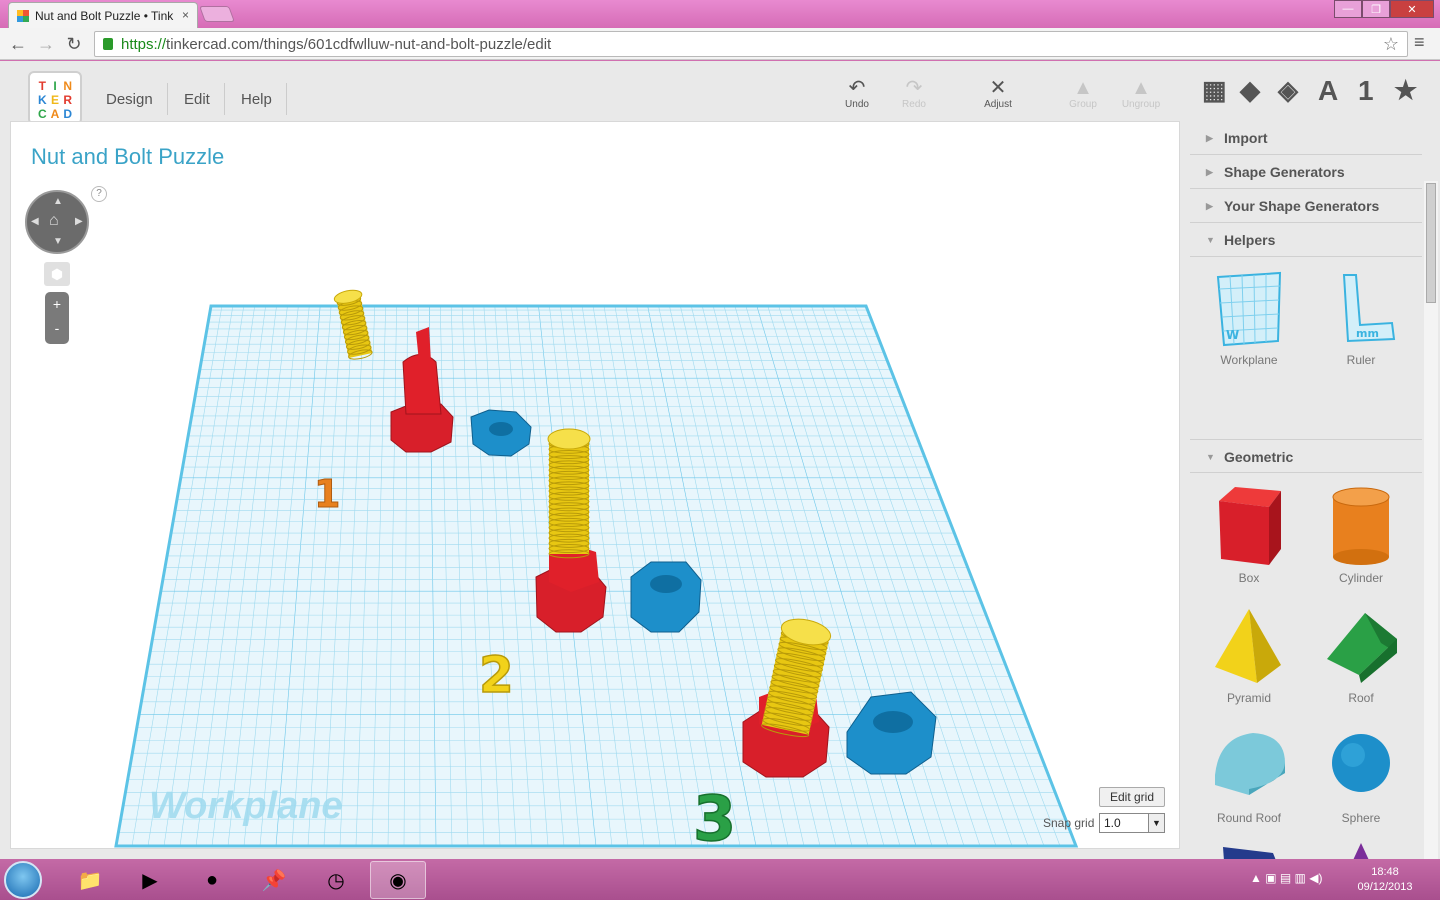 Image resolution: width=1440 pixels, height=900 pixels. Describe the element at coordinates (185, 15) in the screenshot. I see `tab-close-icon: ×` at that location.